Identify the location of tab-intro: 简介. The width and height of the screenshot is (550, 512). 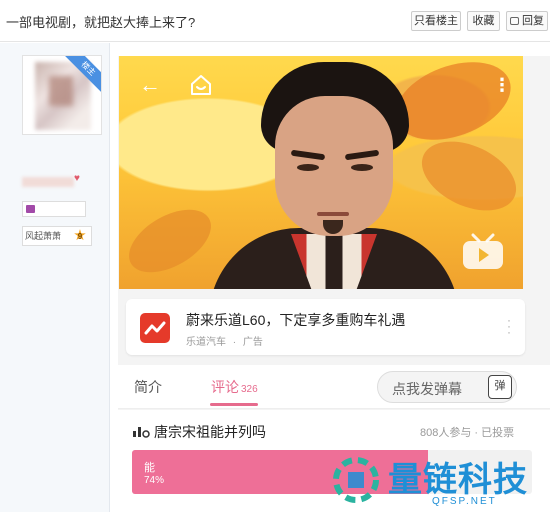
(148, 387).